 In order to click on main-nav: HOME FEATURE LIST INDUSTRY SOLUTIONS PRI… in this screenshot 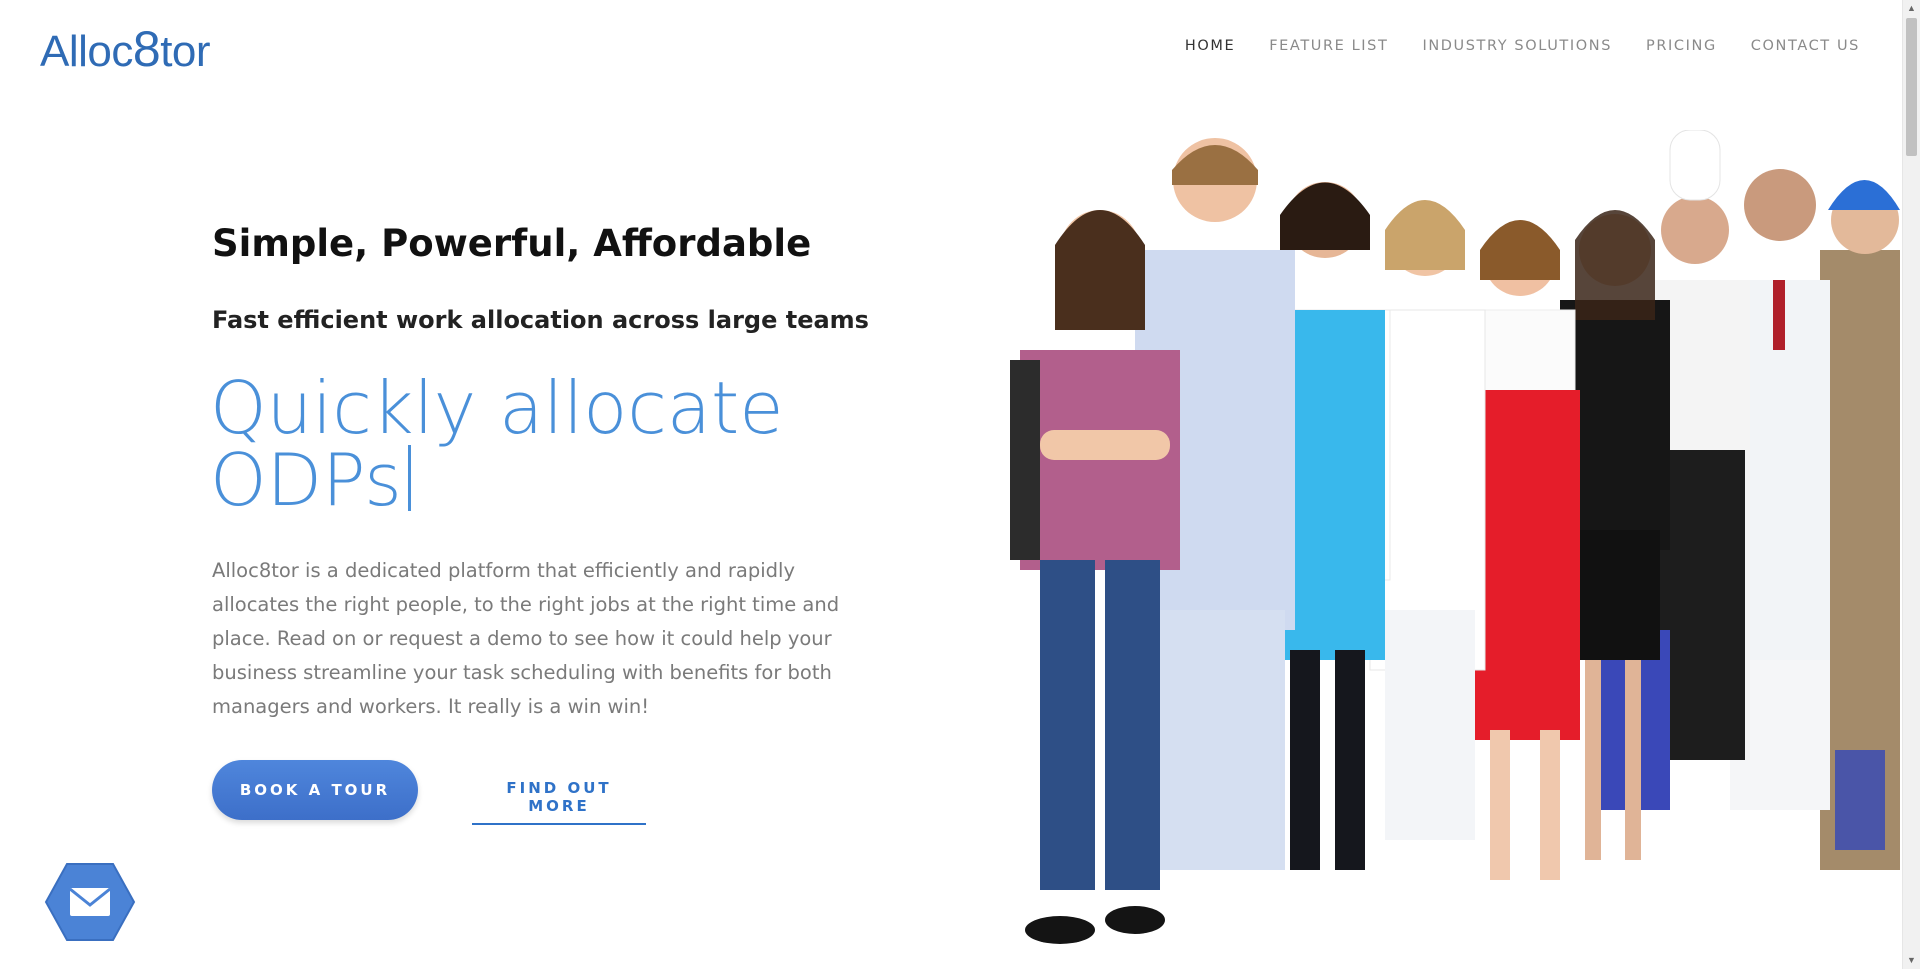, I will do `click(1522, 46)`.